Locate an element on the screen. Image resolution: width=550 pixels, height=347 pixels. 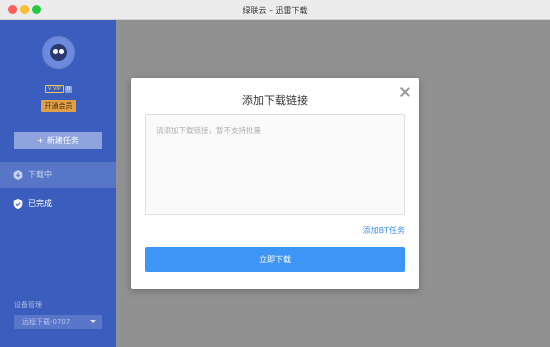
device-select: 远程下载-0707 is located at coordinates (58, 322).